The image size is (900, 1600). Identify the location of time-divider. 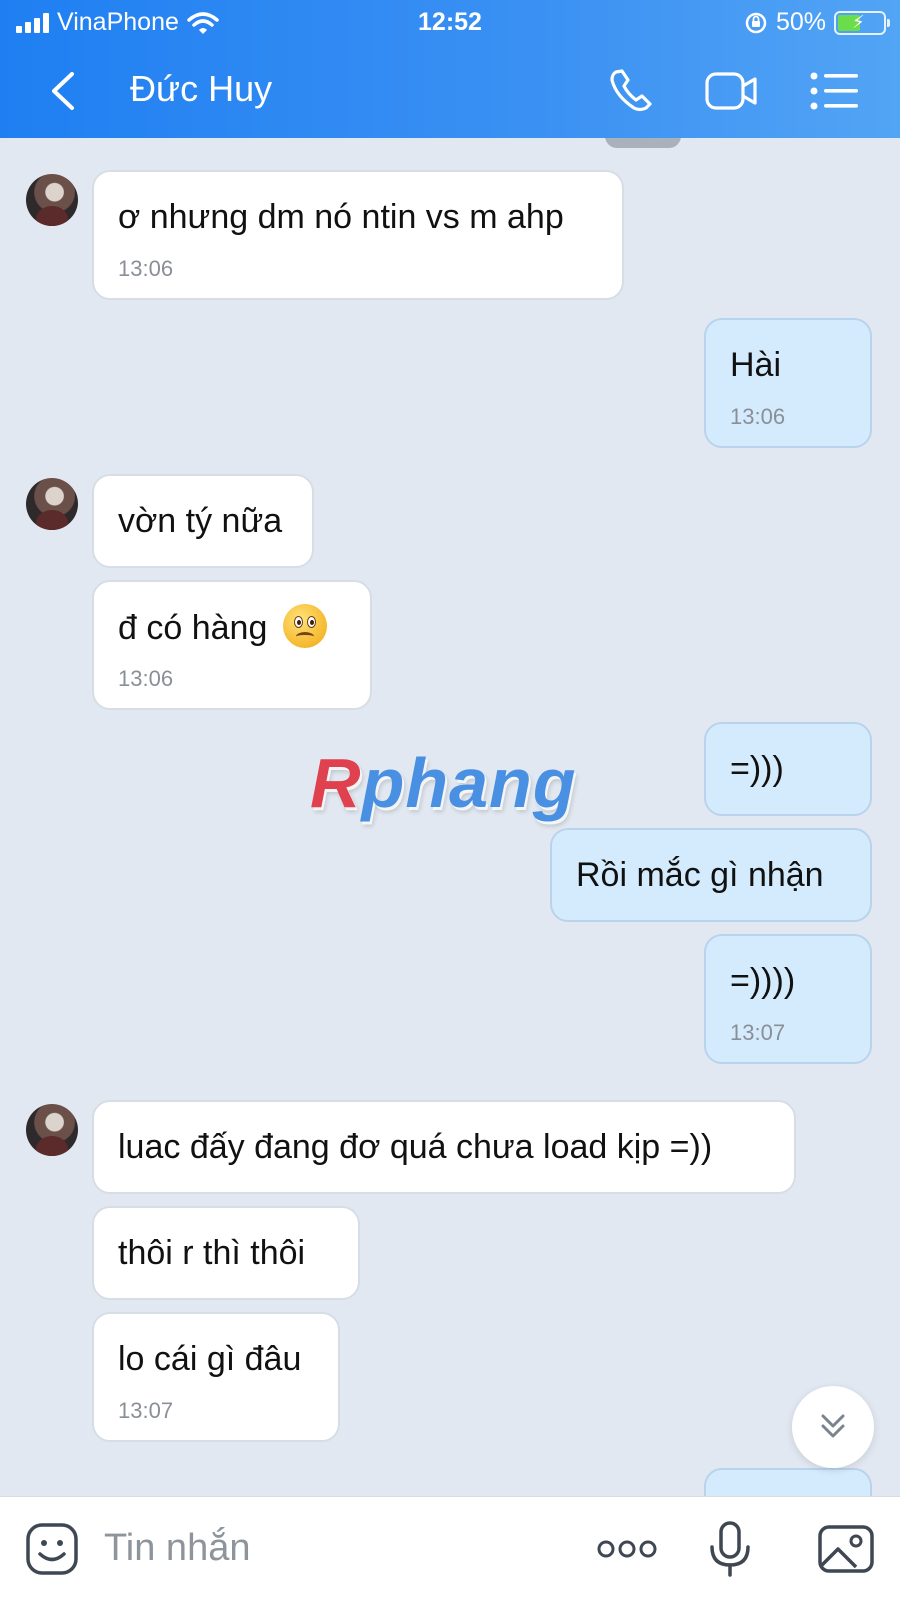
(643, 143).